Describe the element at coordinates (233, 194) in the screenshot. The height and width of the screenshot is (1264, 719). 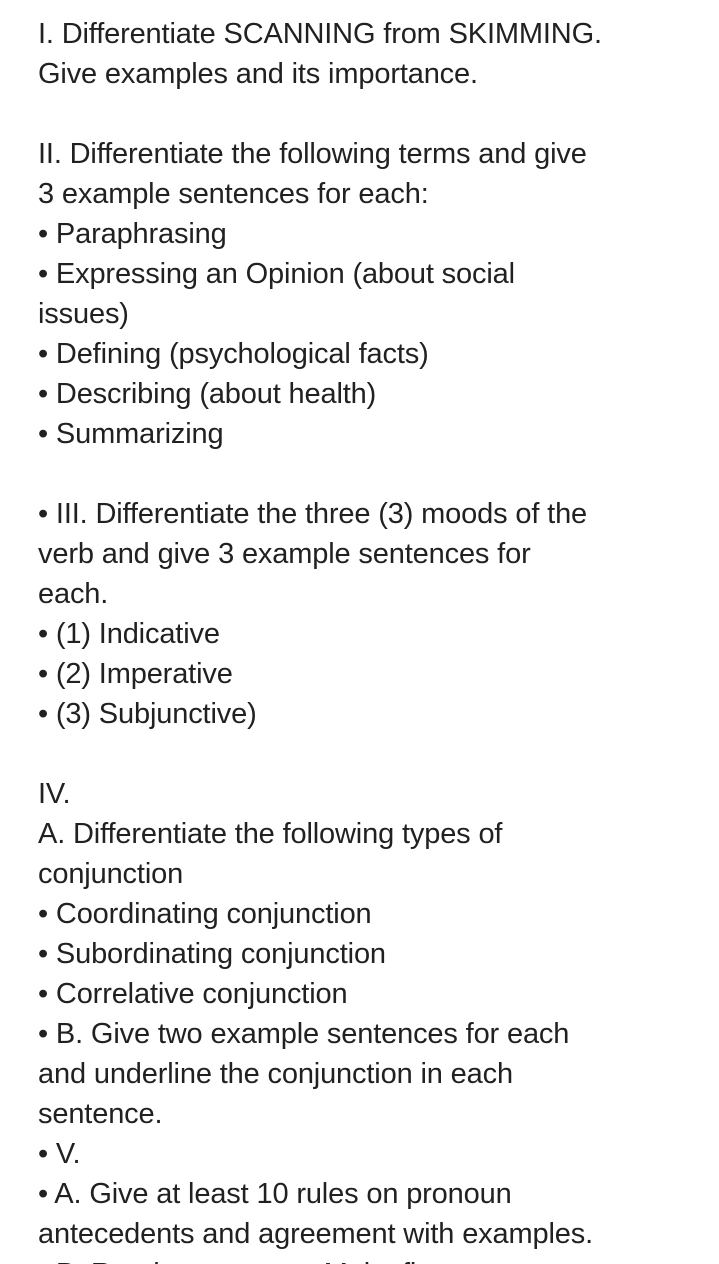
I see `text-line: 3 example sentences for each:` at that location.